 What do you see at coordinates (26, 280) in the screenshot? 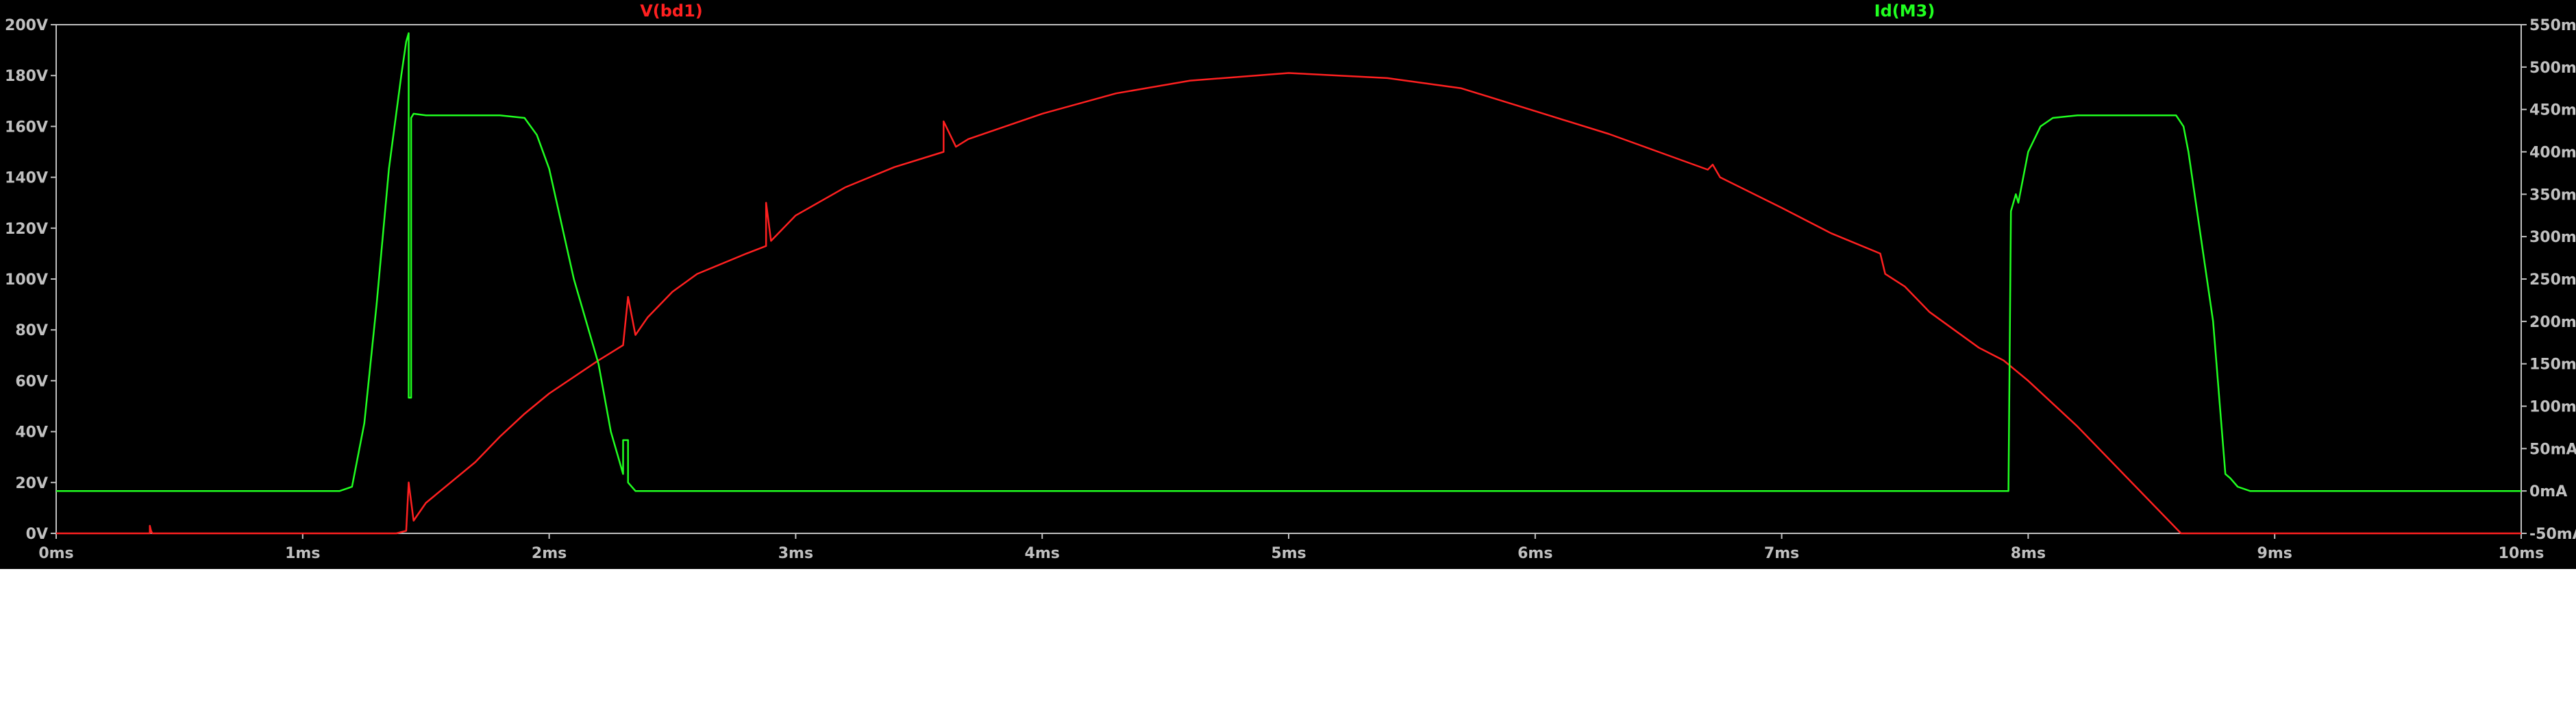
I see `left-tick-label: 100V` at bounding box center [26, 280].